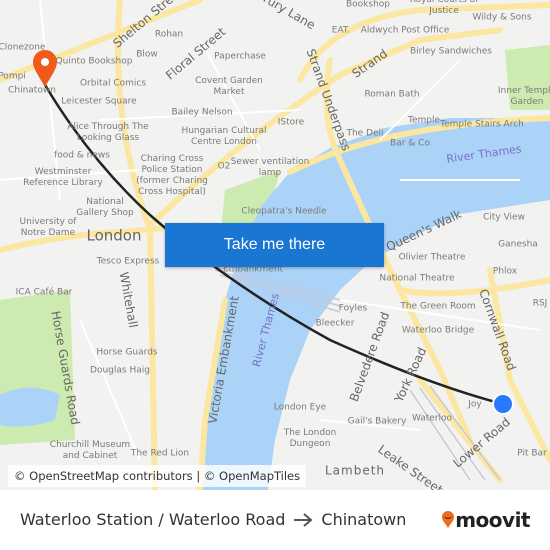 This screenshot has height=550, width=550. Describe the element at coordinates (424, 120) in the screenshot. I see `map-label: Temple` at that location.